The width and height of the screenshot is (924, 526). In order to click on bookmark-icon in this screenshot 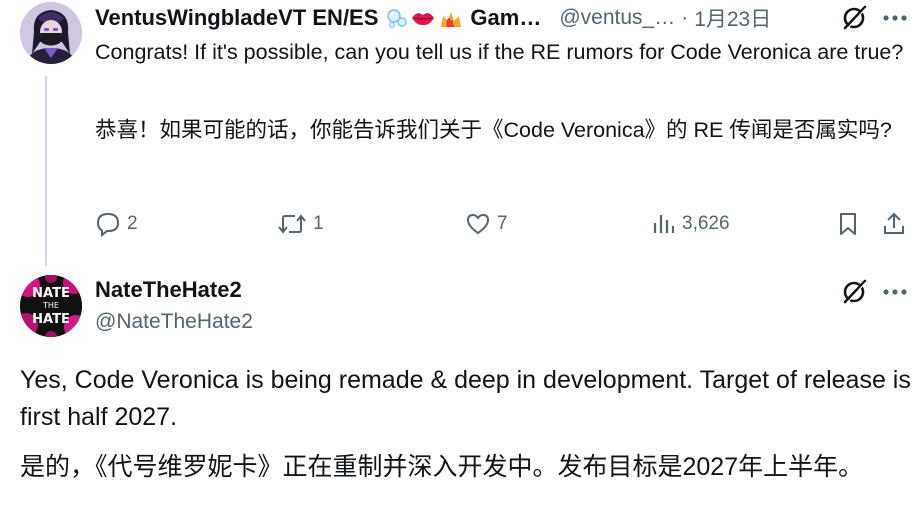, I will do `click(848, 224)`.